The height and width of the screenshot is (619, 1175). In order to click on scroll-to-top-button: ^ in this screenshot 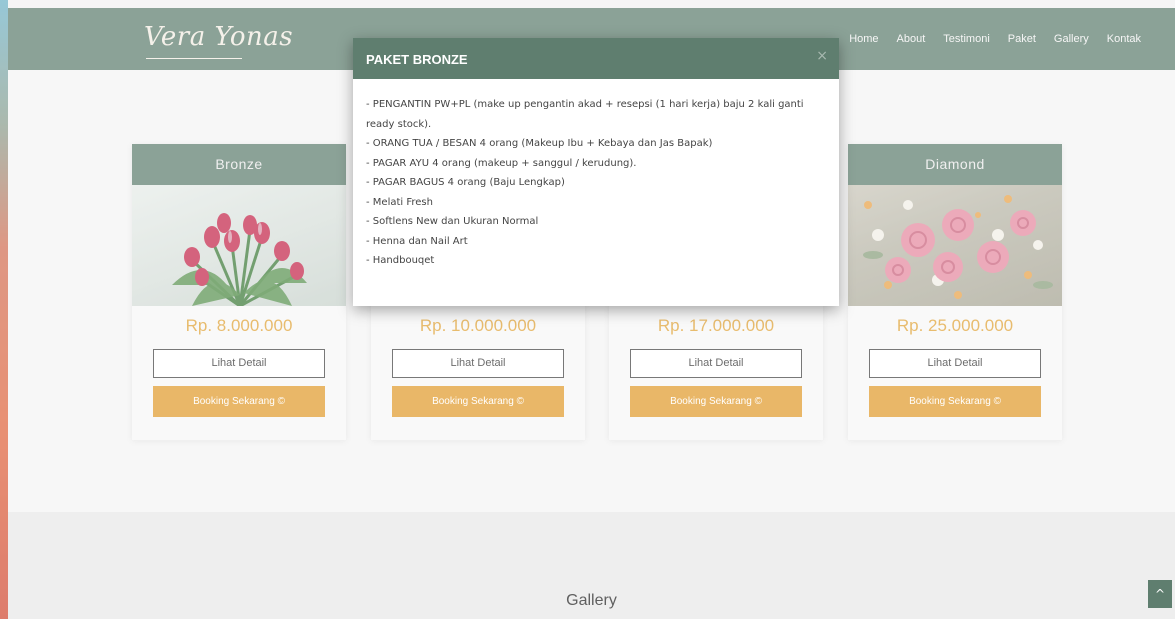, I will do `click(1160, 594)`.